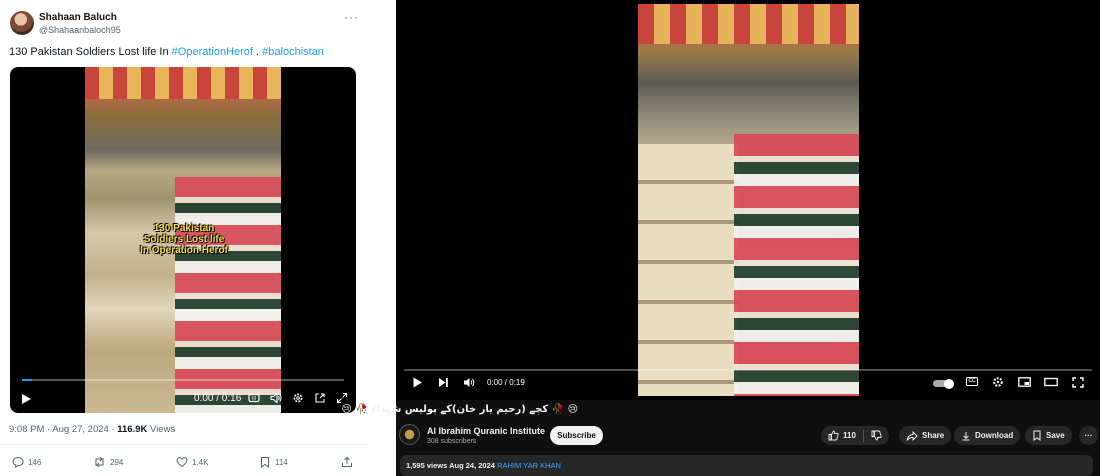 This screenshot has width=1100, height=476. I want to click on captions-icon, so click(254, 398).